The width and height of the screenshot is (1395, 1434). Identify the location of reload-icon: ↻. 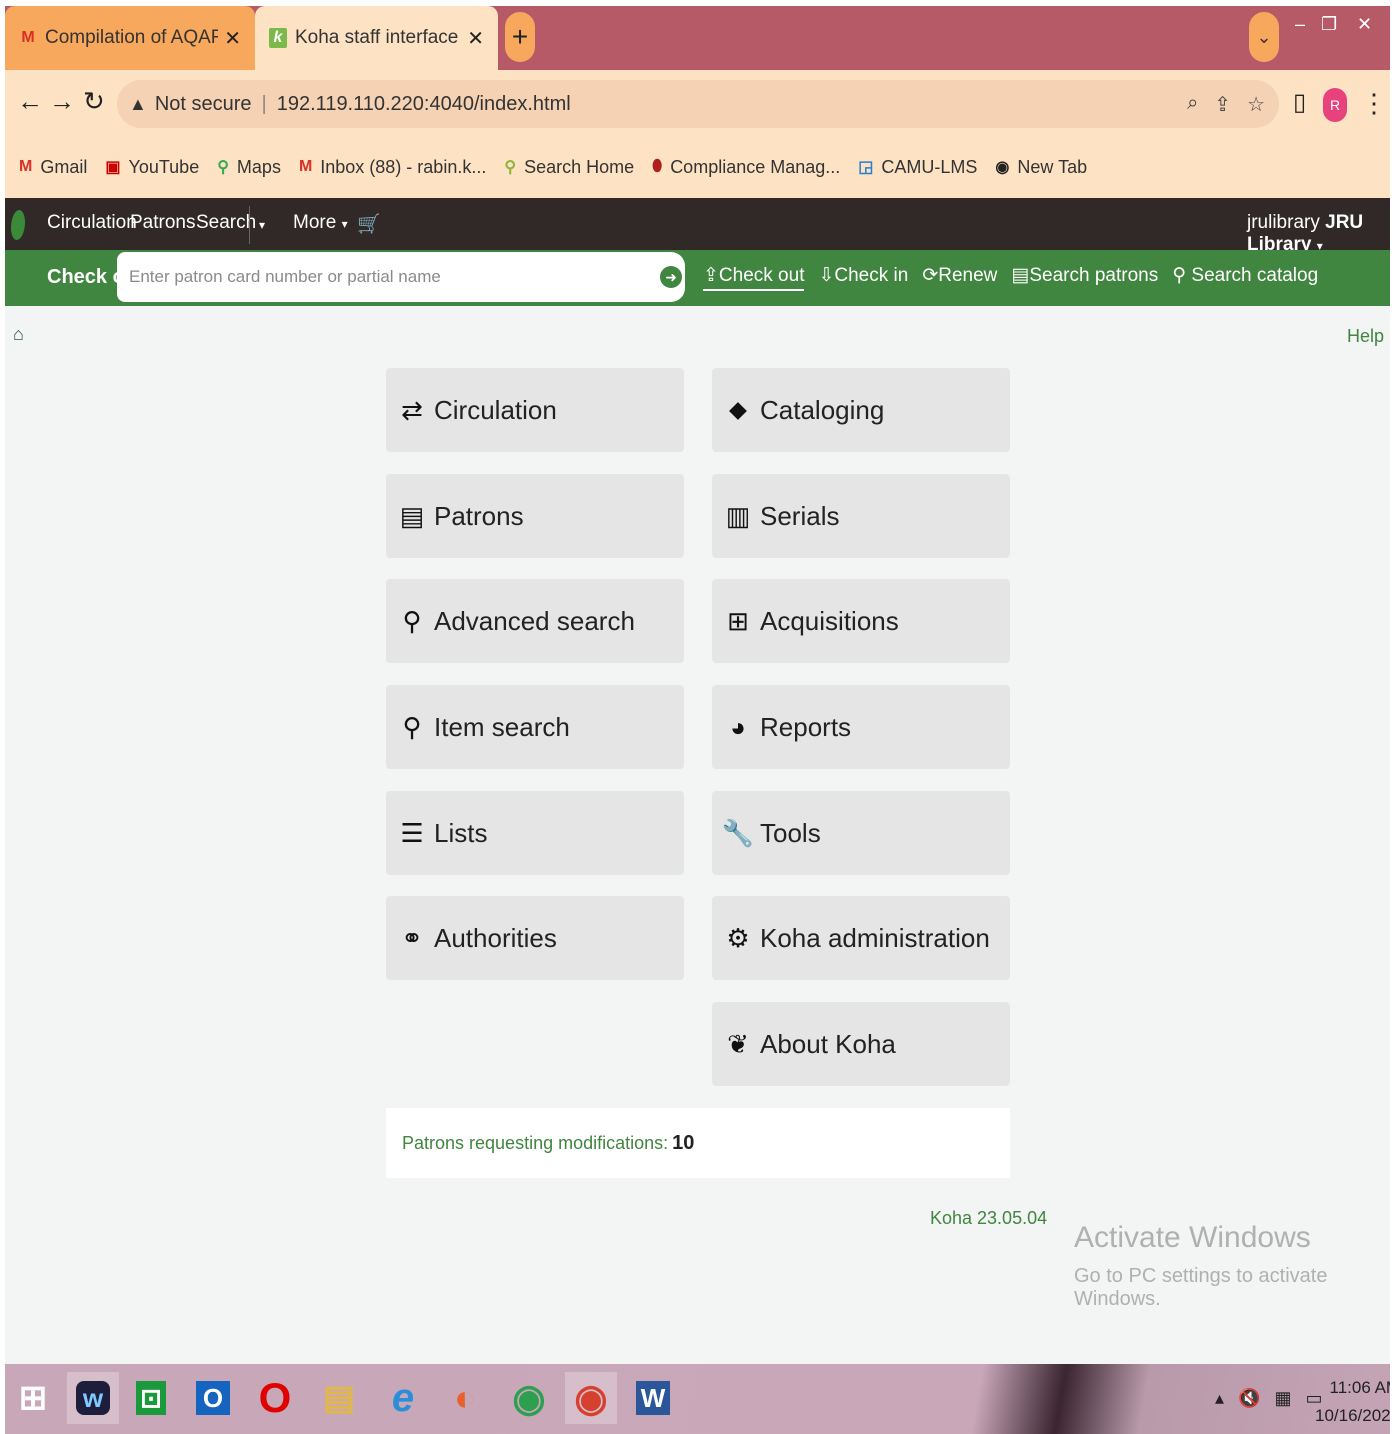
(94, 101).